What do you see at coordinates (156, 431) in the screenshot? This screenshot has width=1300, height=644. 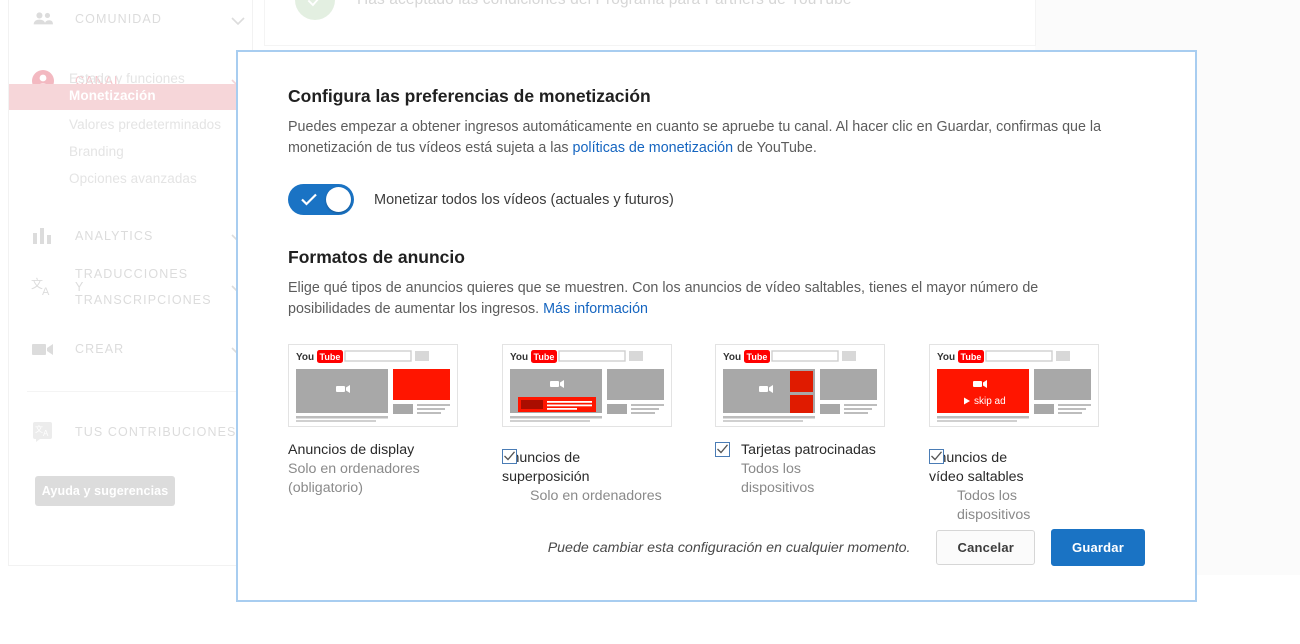 I see `sidebar-item-label: TUS CONTRIBUCIONES` at bounding box center [156, 431].